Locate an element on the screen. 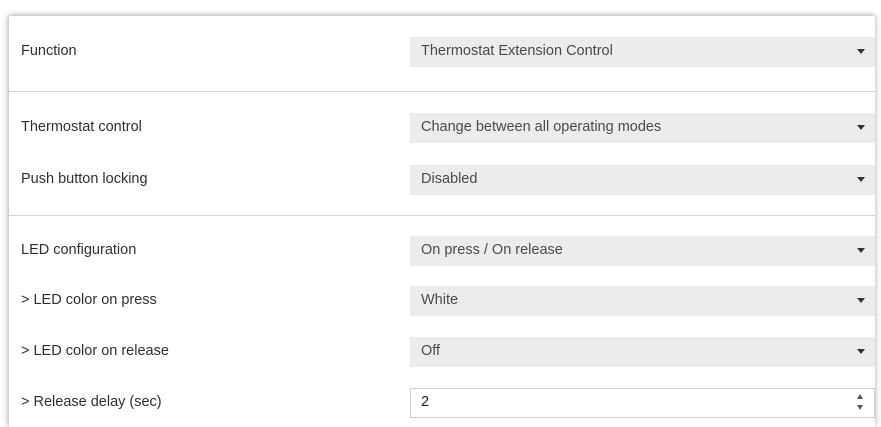  push-button-locking-row: Push button locking Disabled is located at coordinates (442, 180).